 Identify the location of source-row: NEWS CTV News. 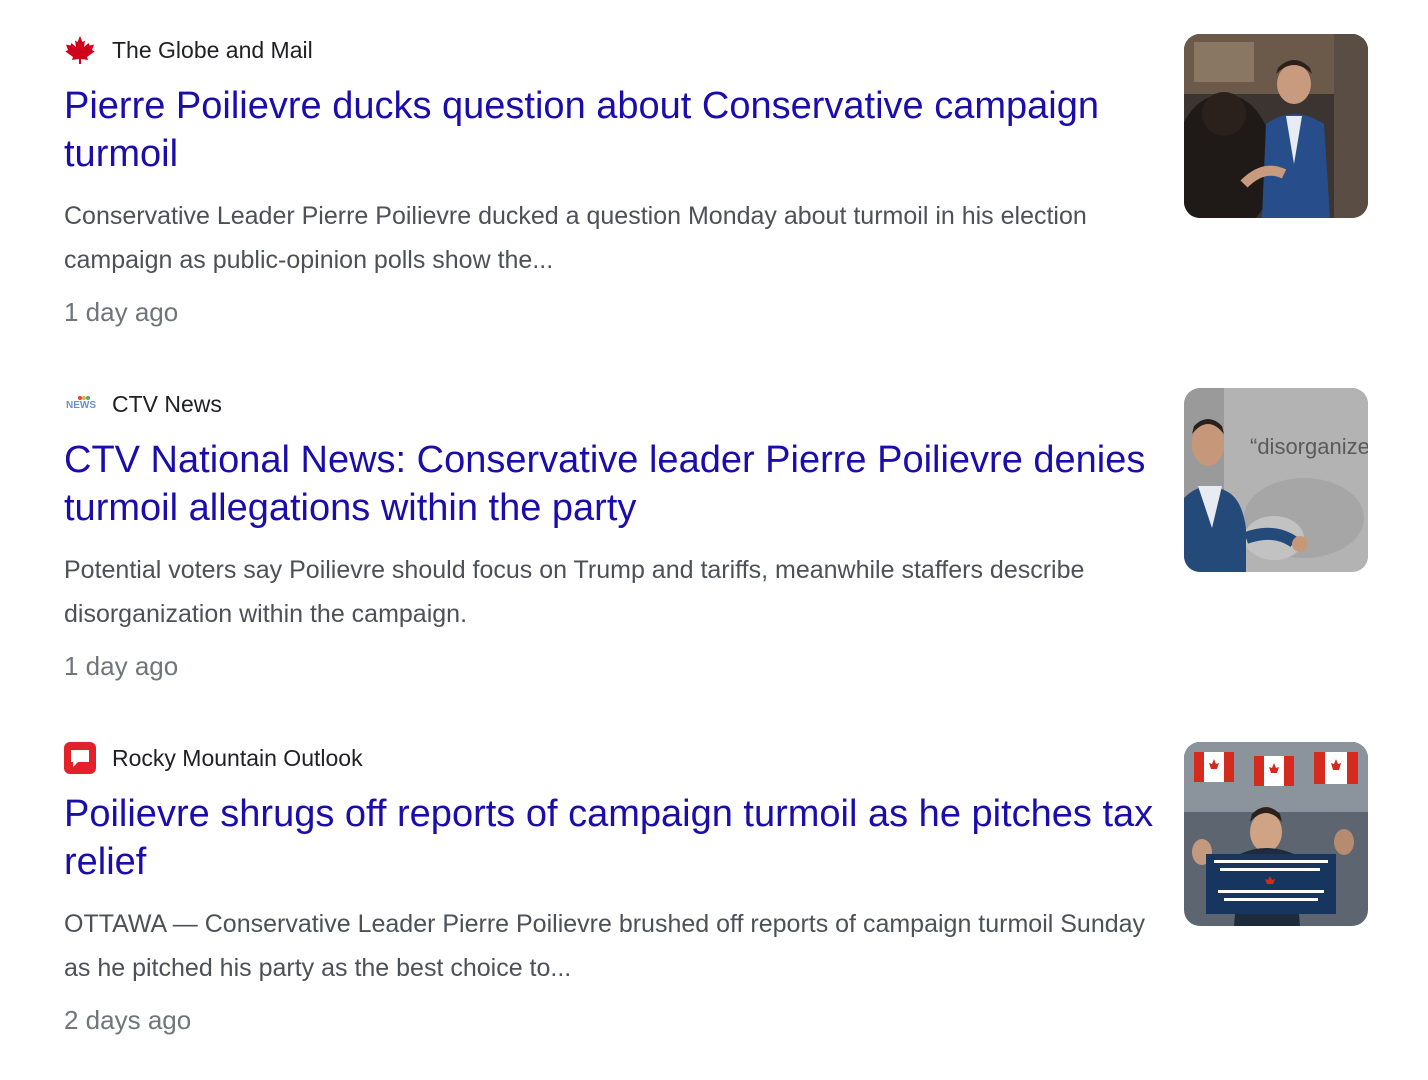
(143, 404).